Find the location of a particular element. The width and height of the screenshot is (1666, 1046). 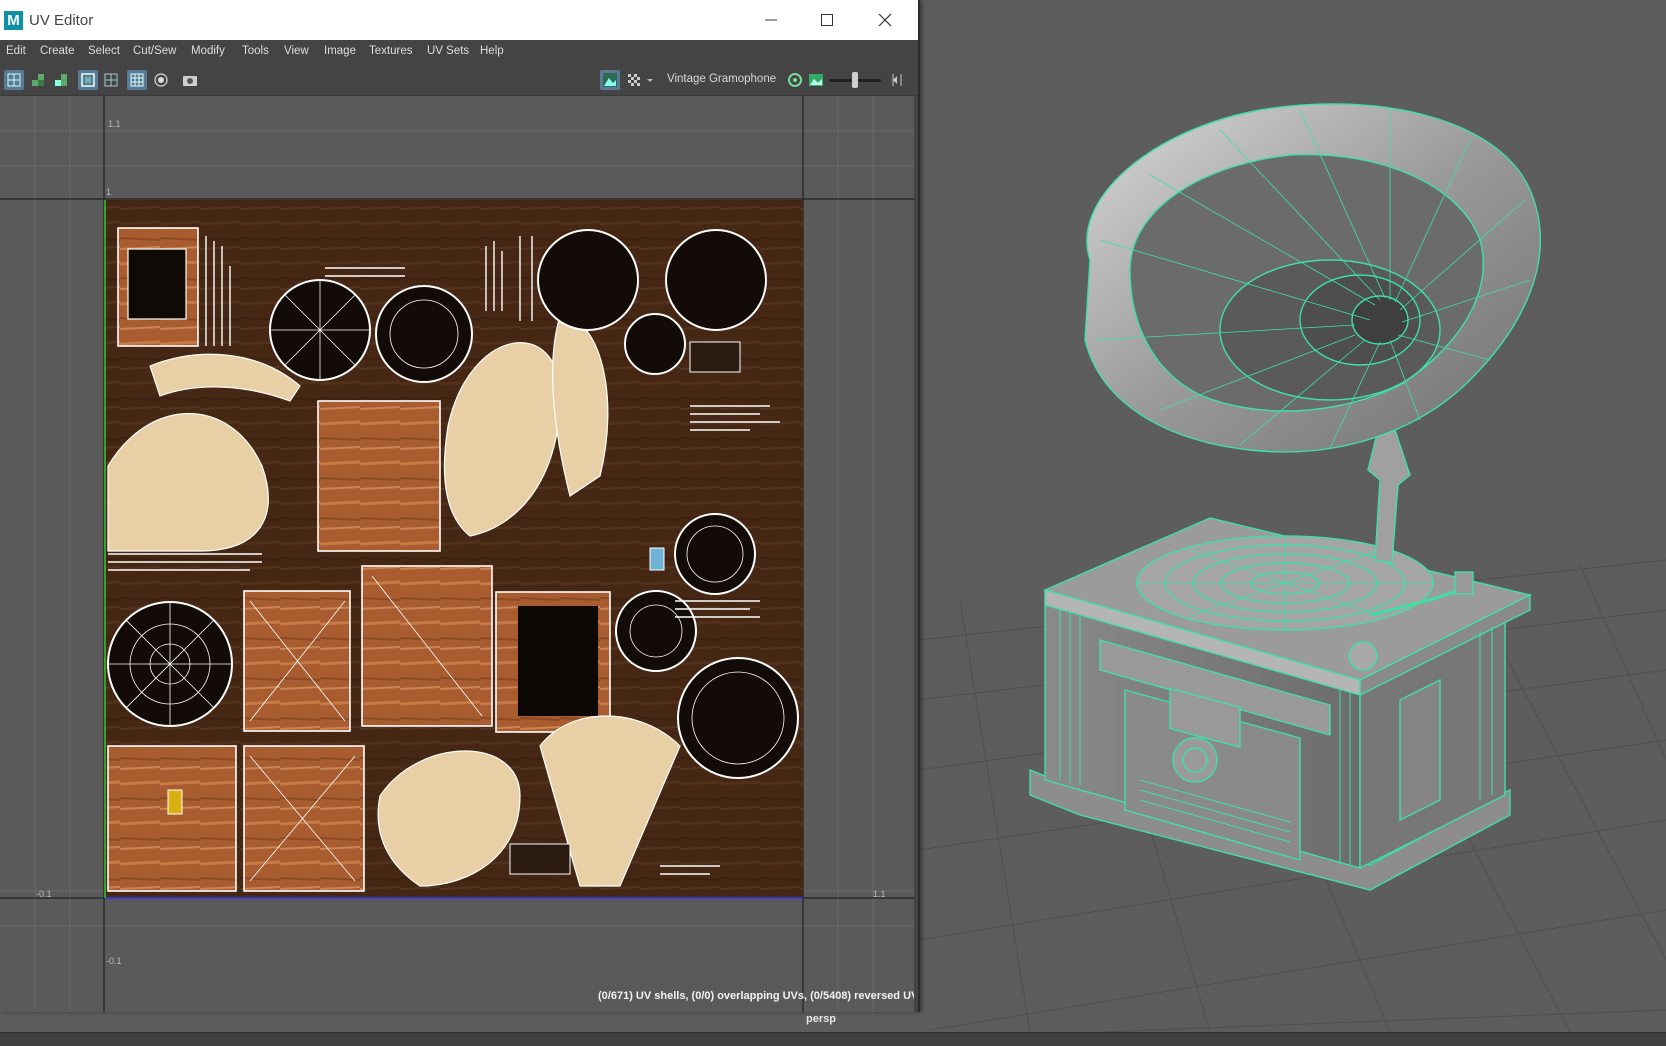

menu-select: Select is located at coordinates (104, 51).